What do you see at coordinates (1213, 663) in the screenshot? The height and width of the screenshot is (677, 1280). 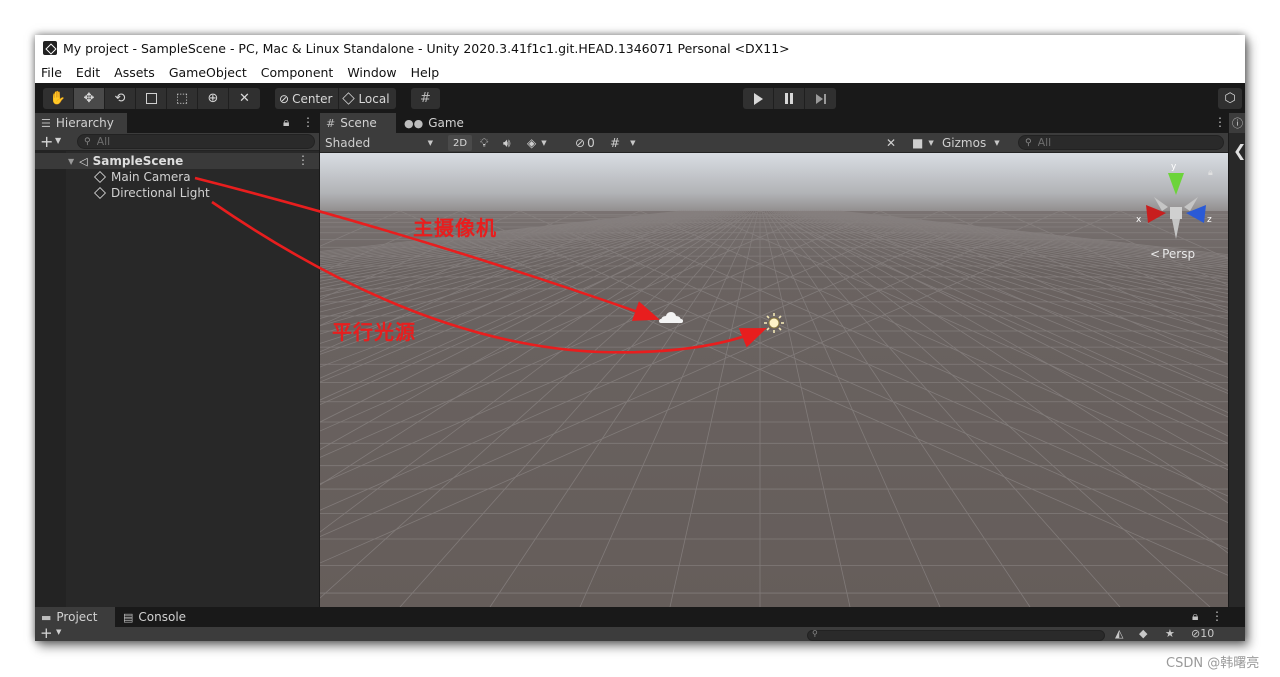 I see `watermark: CSDN @韩曙亮` at bounding box center [1213, 663].